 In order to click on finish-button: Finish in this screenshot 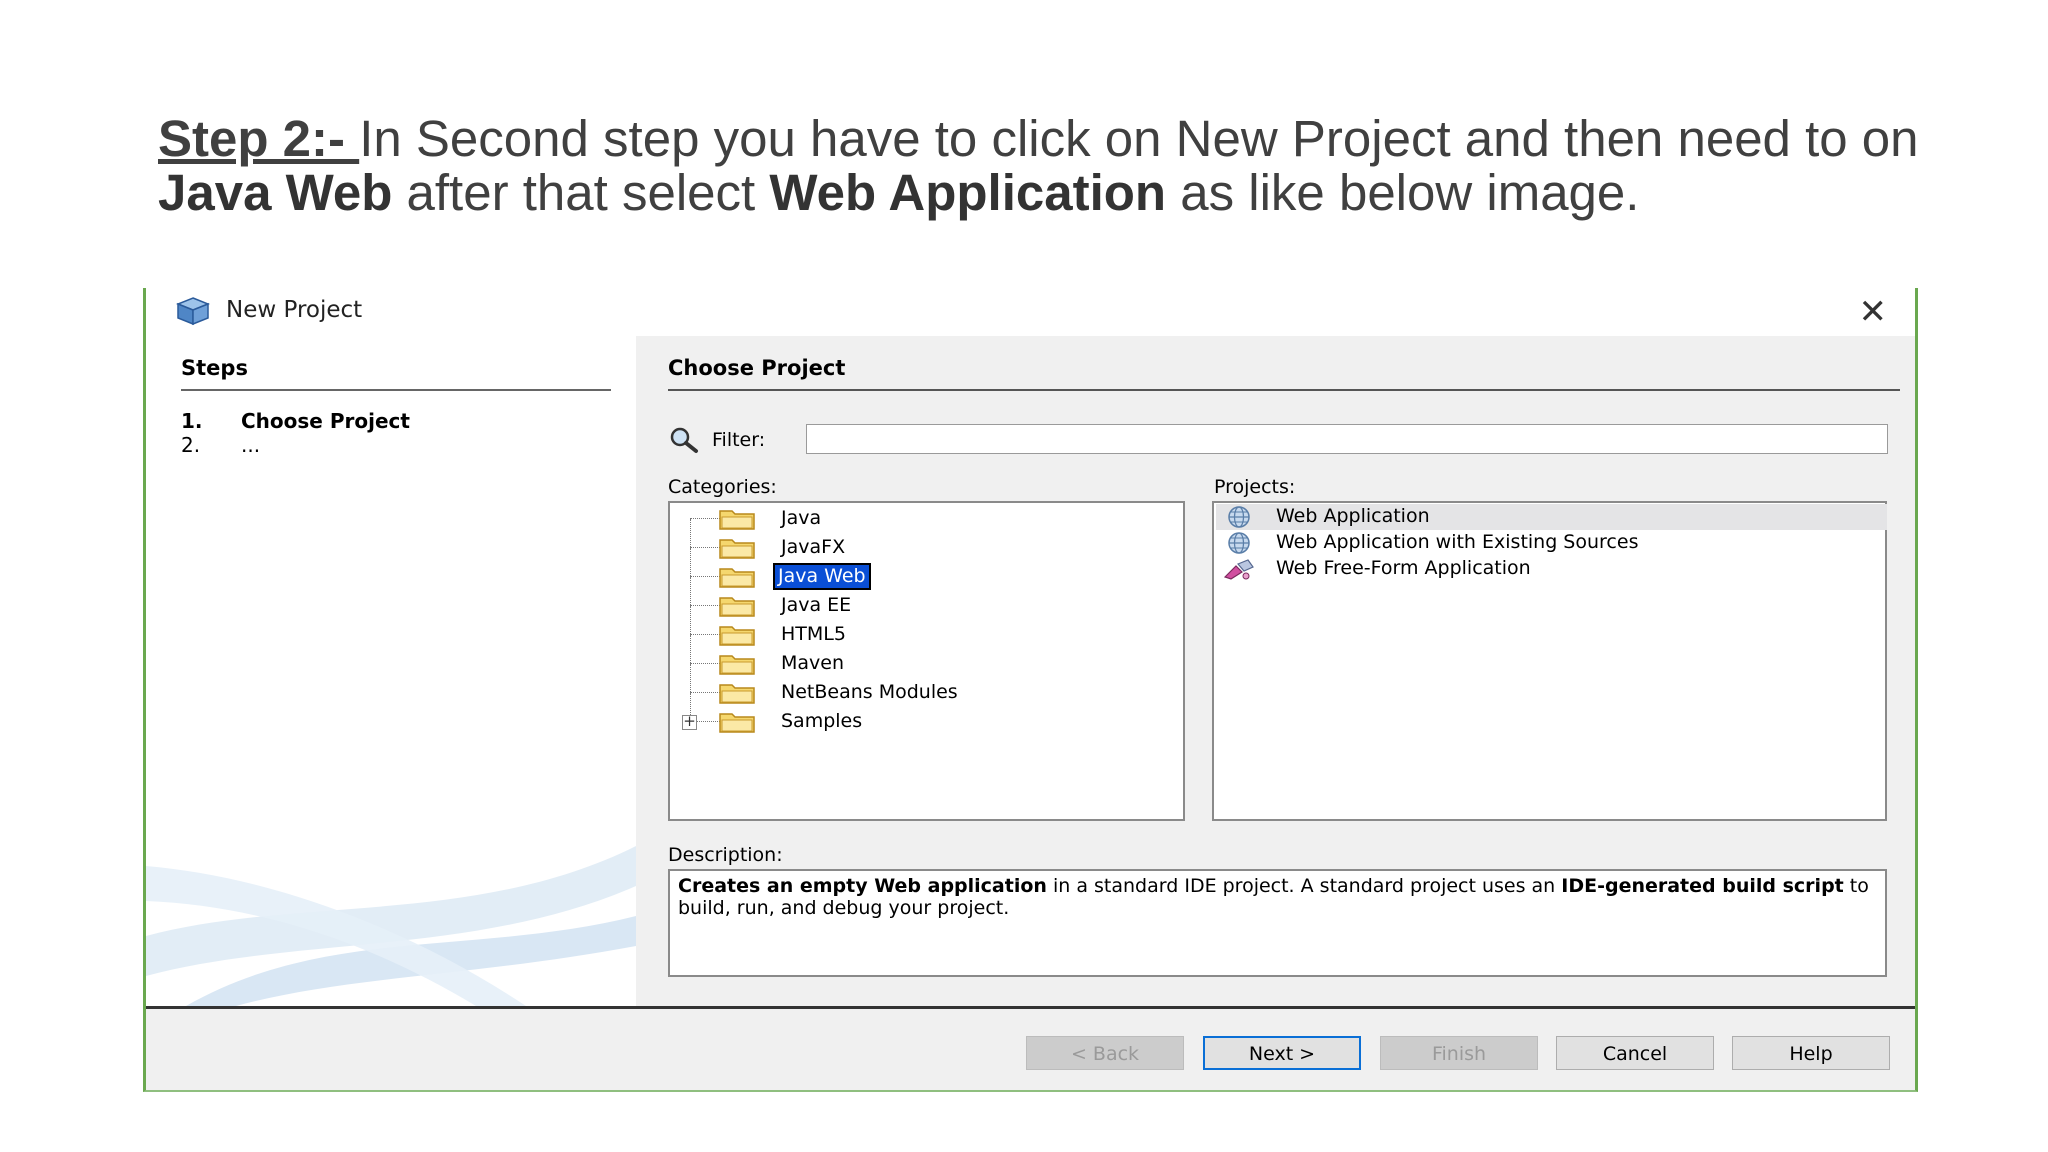, I will do `click(1459, 1053)`.